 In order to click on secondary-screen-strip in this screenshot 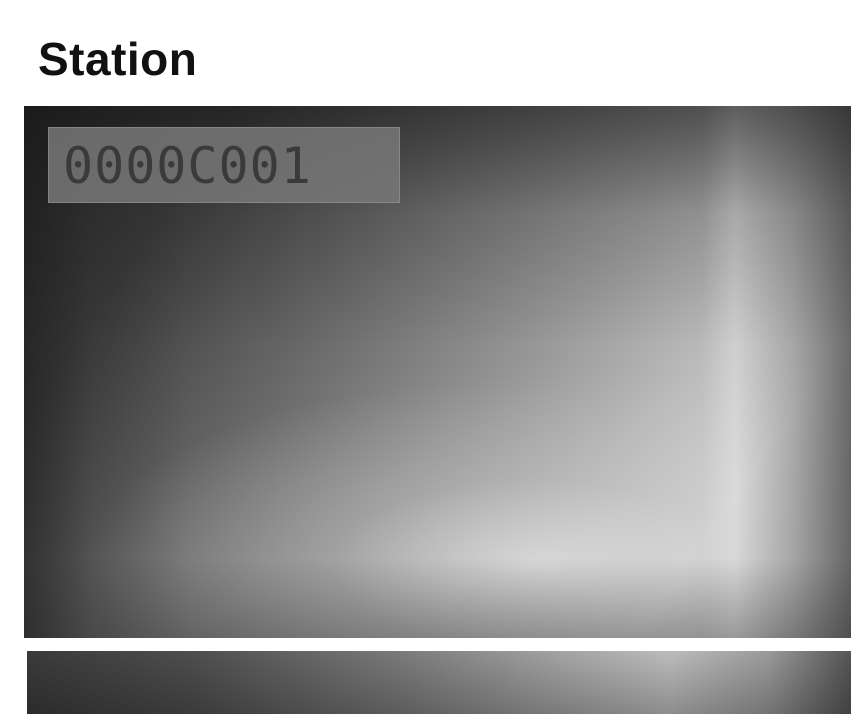, I will do `click(439, 682)`.